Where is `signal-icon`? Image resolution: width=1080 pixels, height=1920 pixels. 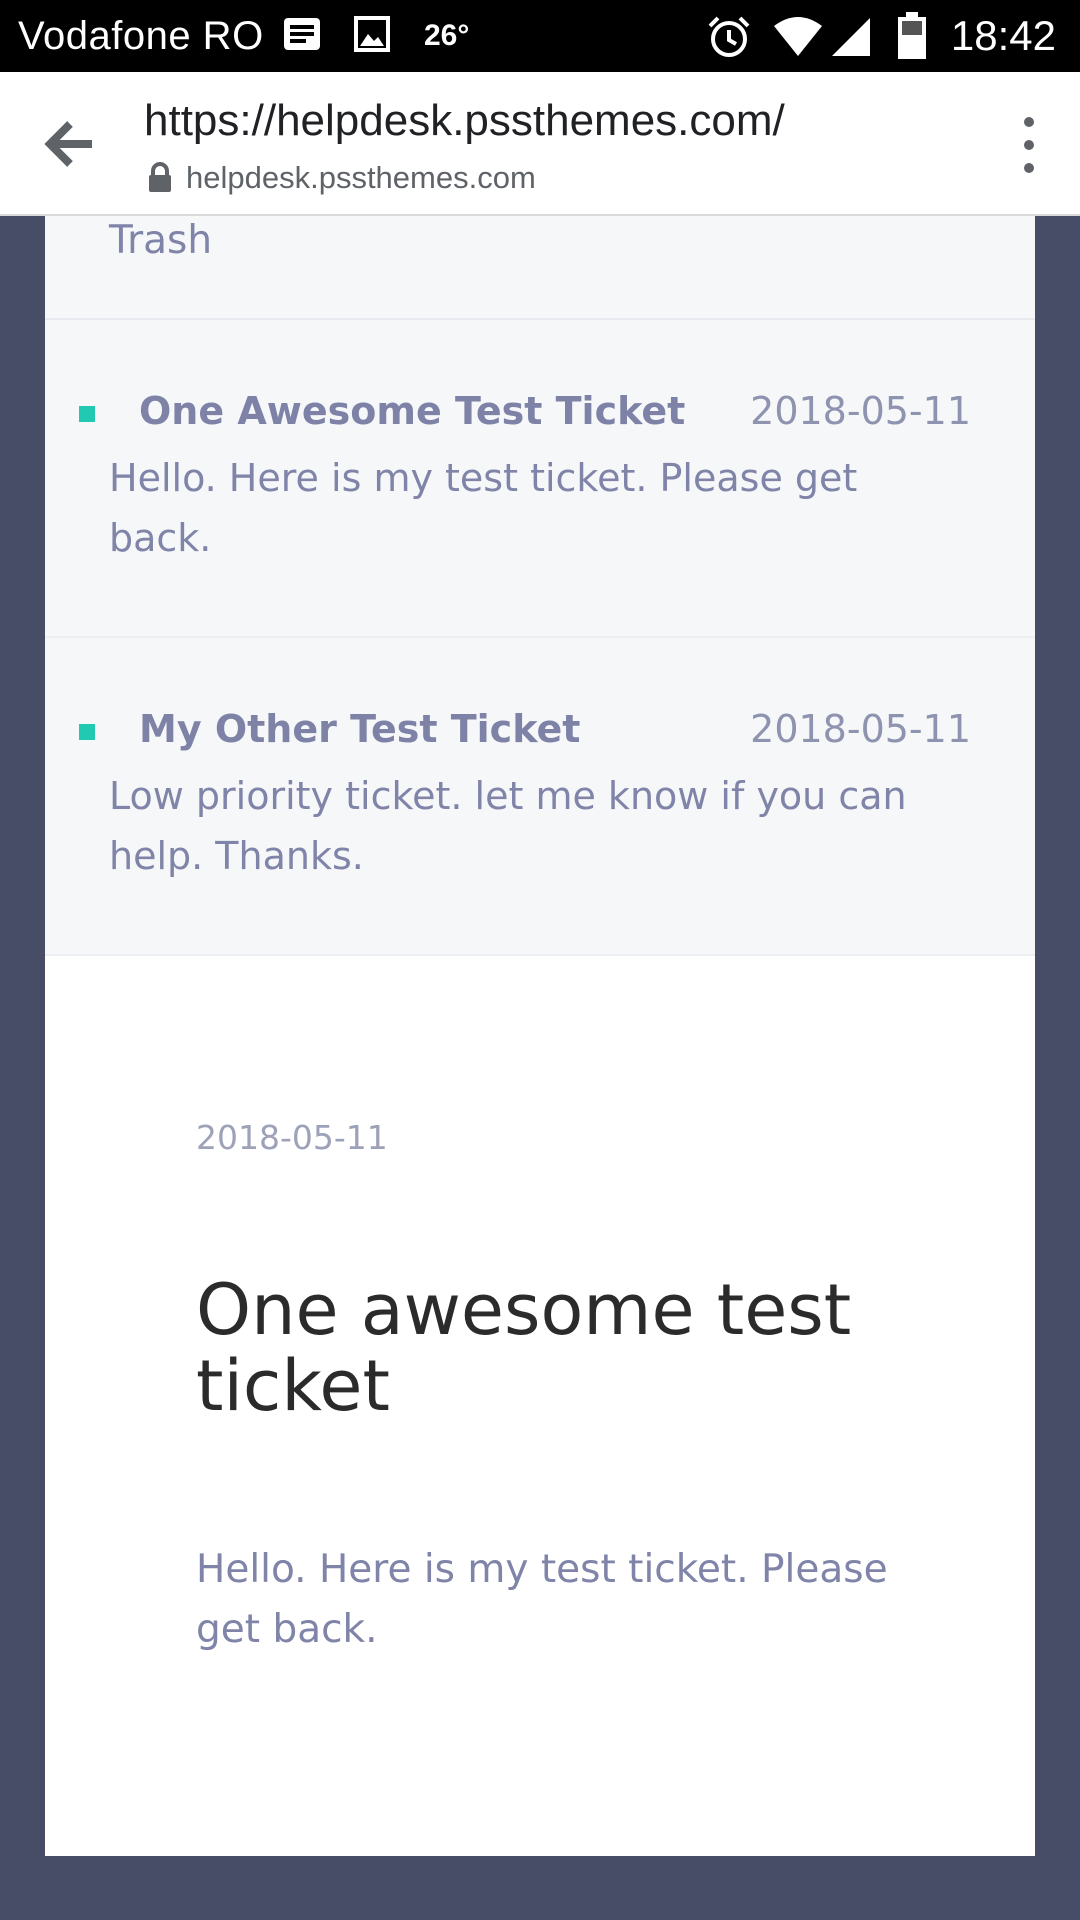 signal-icon is located at coordinates (851, 38).